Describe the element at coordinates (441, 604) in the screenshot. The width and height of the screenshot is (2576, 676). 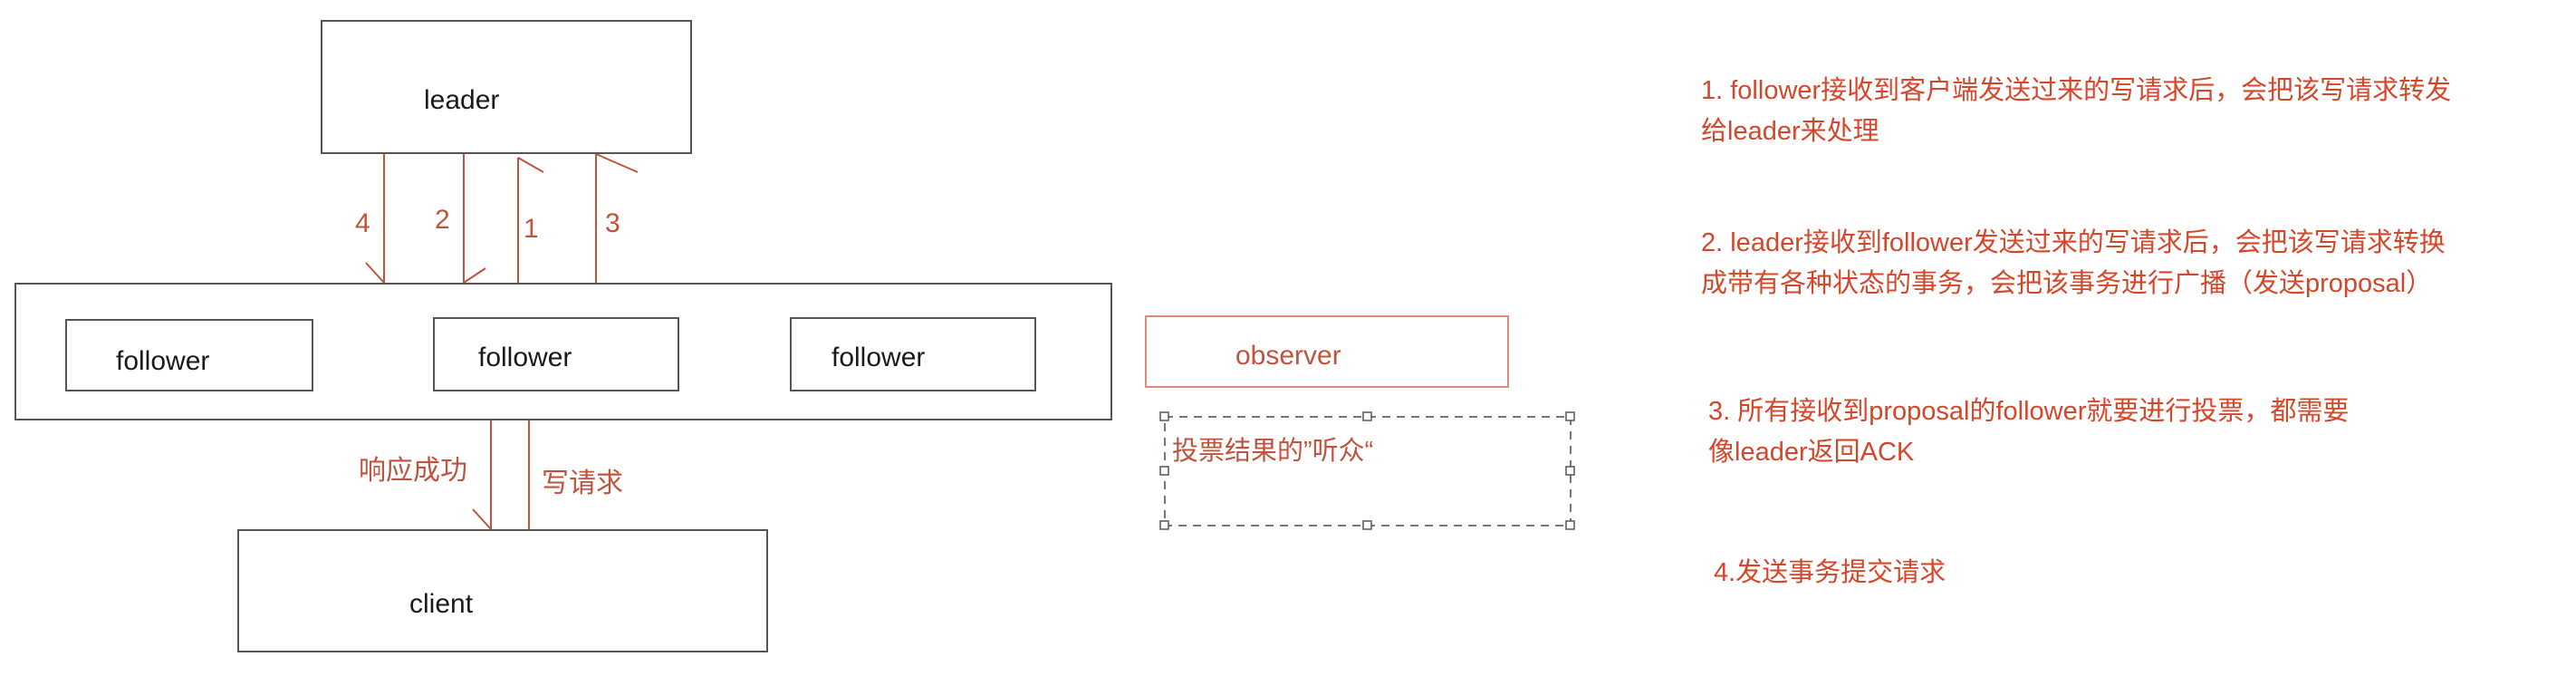
I see `client-label: client` at that location.